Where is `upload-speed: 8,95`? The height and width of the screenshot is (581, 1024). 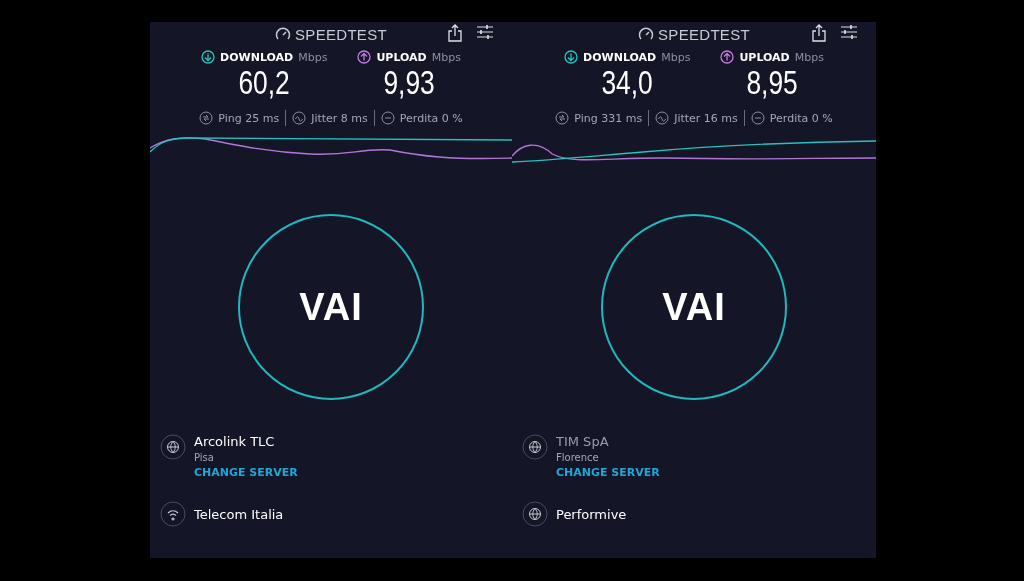
upload-speed: 8,95 is located at coordinates (772, 83).